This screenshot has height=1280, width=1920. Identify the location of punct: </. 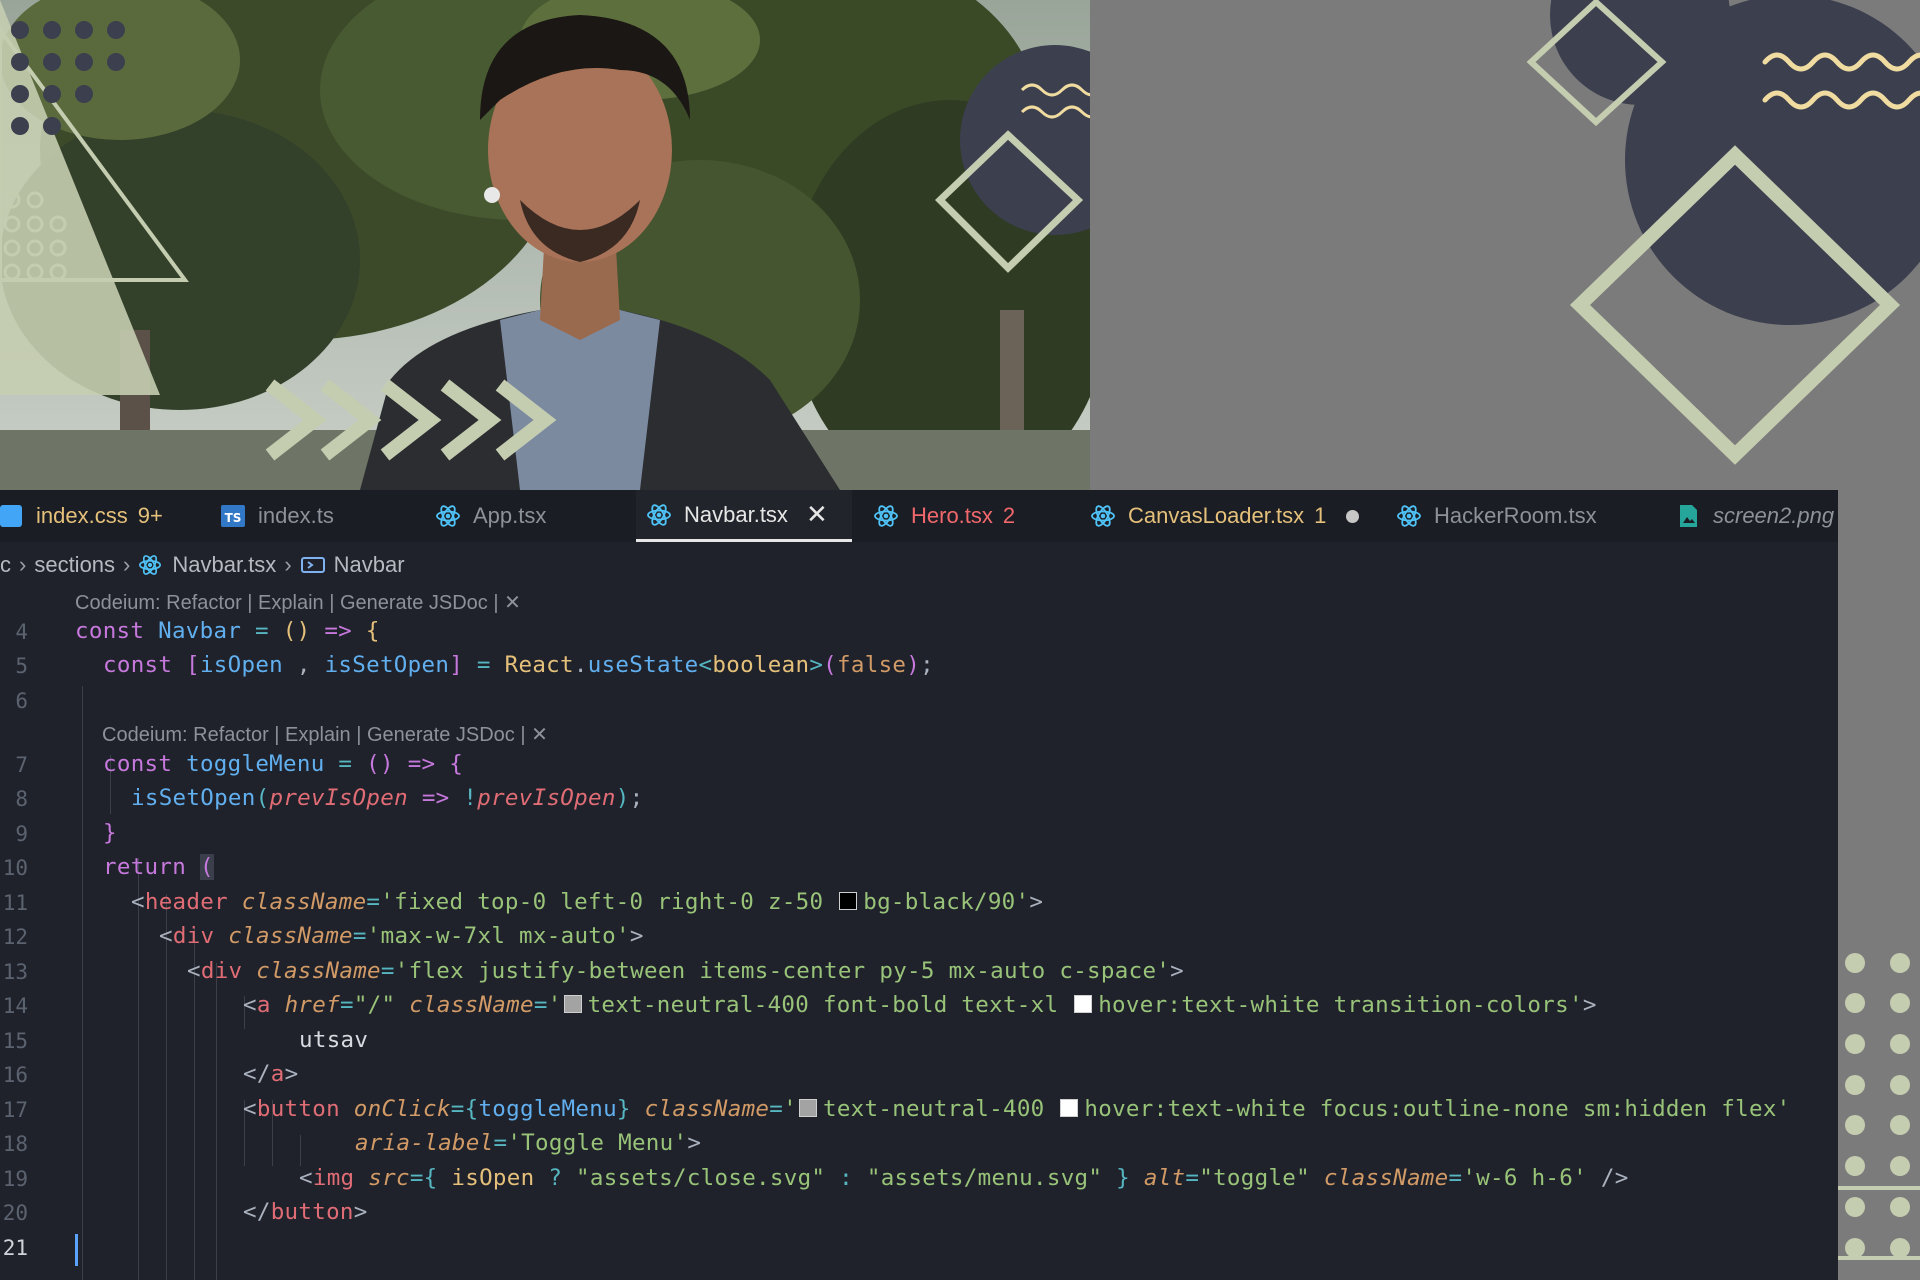
(257, 1212).